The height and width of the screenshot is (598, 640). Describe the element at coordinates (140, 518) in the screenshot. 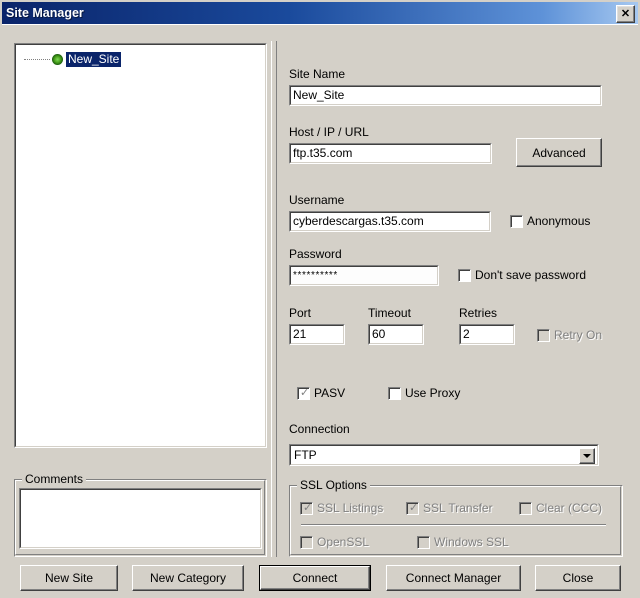

I see `comments-input` at that location.